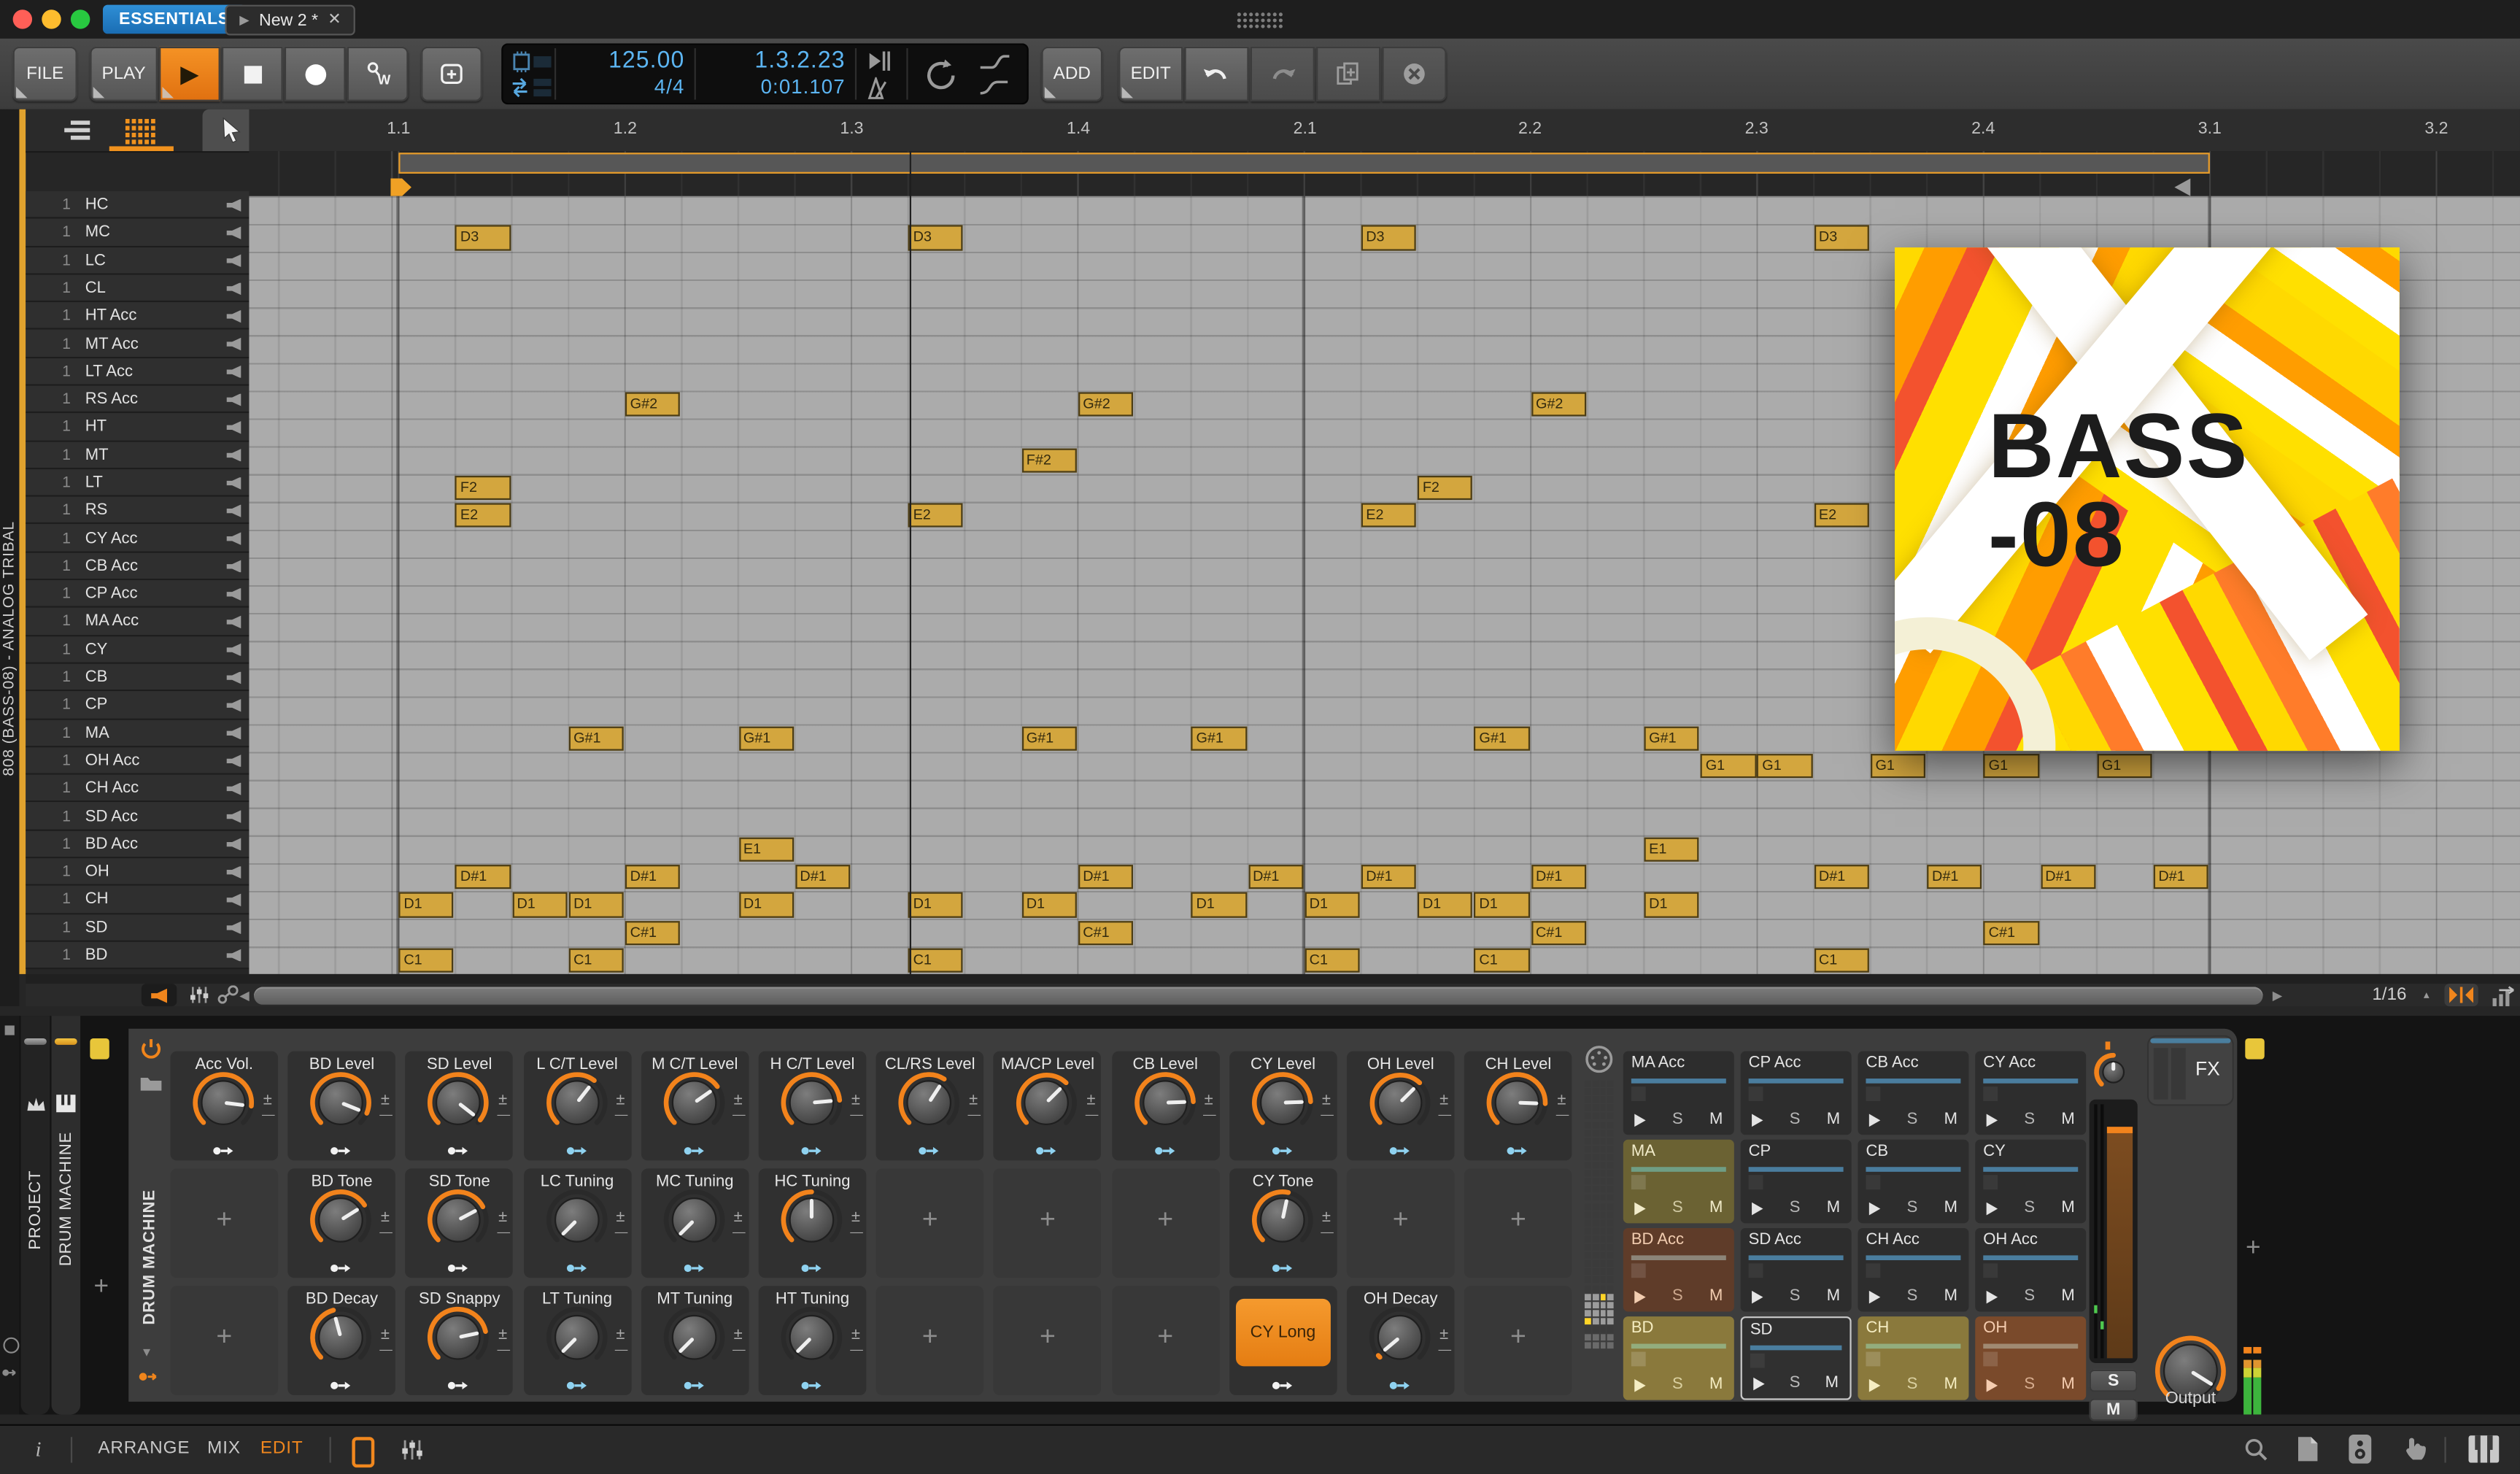  What do you see at coordinates (228, 994) in the screenshot?
I see `link-icon` at bounding box center [228, 994].